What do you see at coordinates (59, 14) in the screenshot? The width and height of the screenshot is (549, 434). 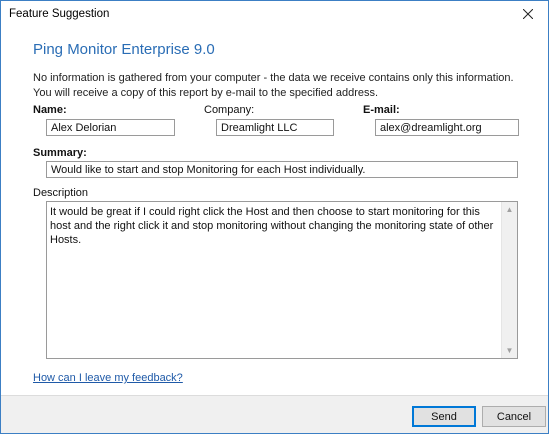 I see `window-title: Feature Suggestion` at bounding box center [59, 14].